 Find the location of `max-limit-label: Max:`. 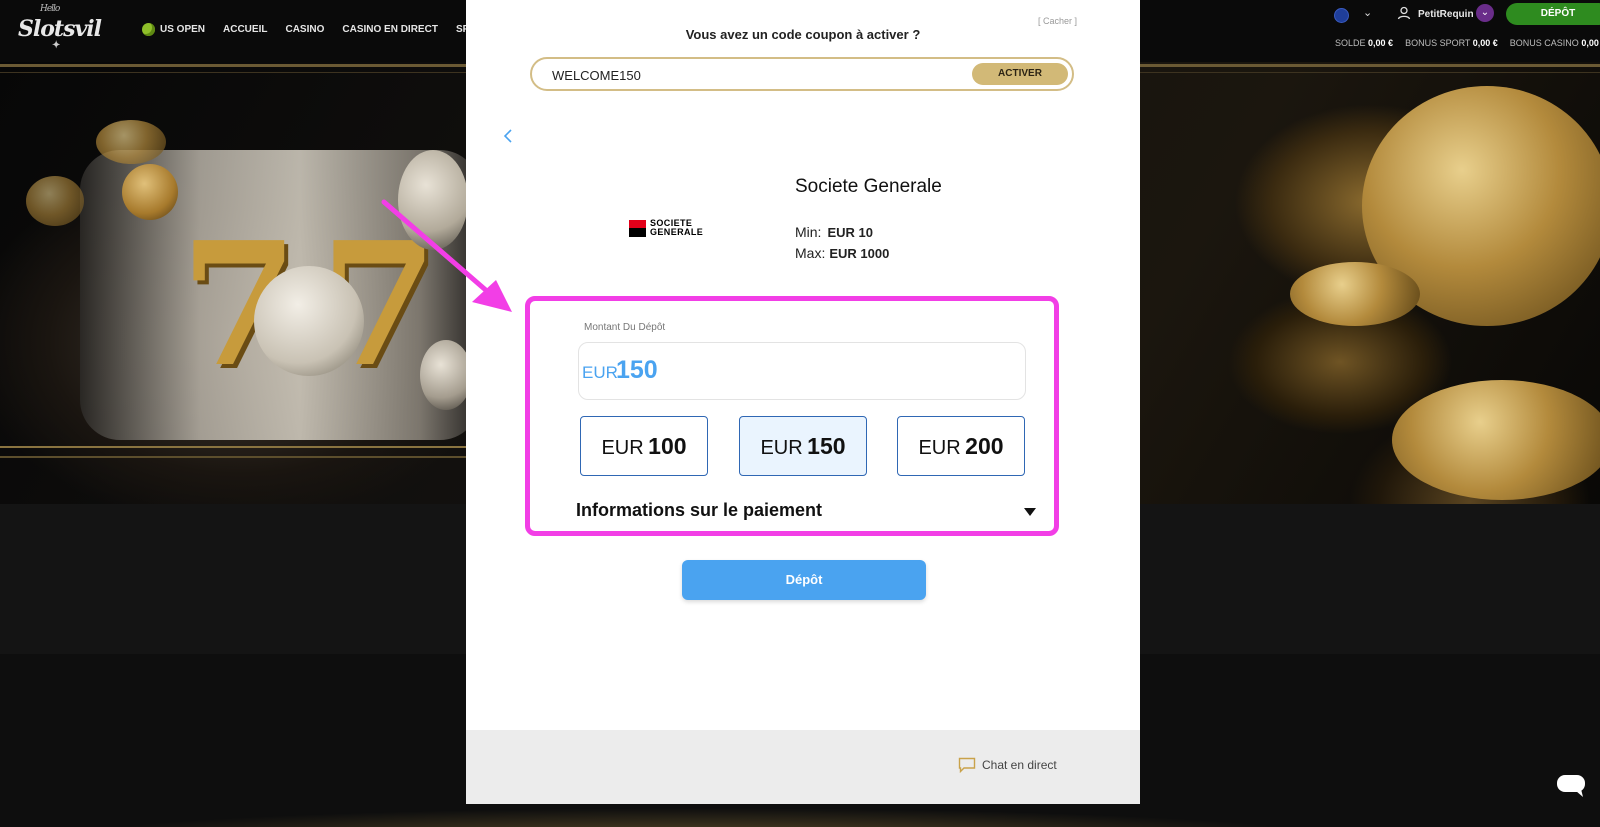

max-limit-label: Max: is located at coordinates (810, 253).